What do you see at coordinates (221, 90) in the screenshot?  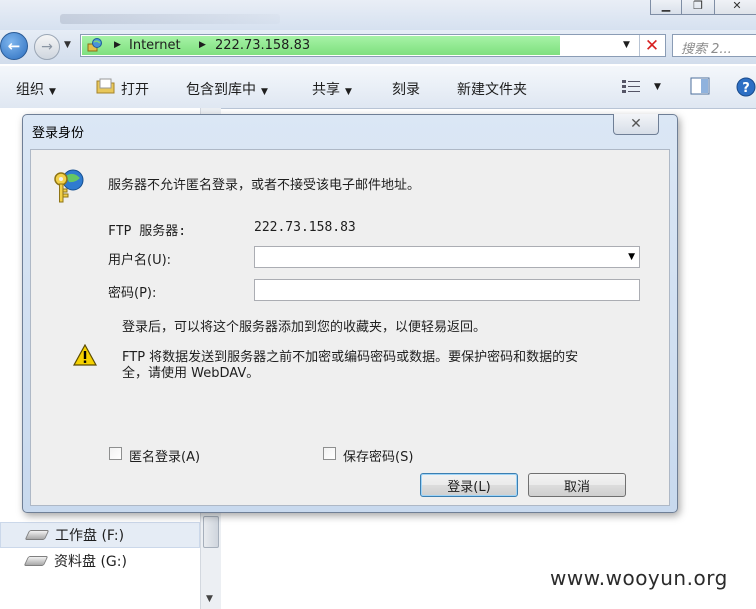 I see `include-in-library-label: 包含到库中` at bounding box center [221, 90].